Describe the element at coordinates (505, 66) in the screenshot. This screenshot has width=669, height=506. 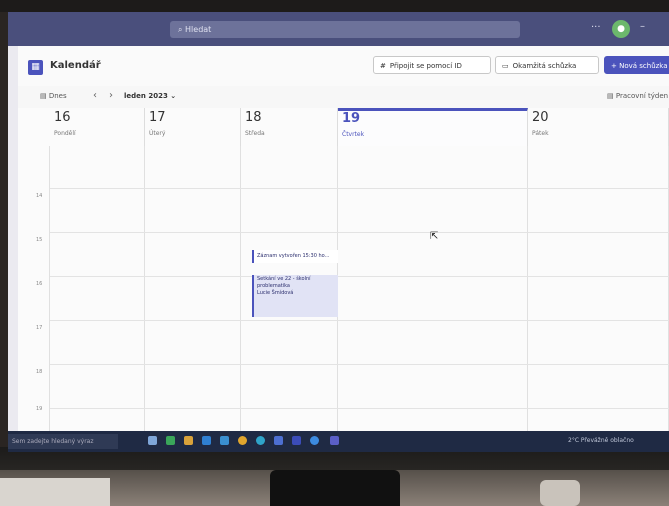
I see `video-icon: ▭` at that location.